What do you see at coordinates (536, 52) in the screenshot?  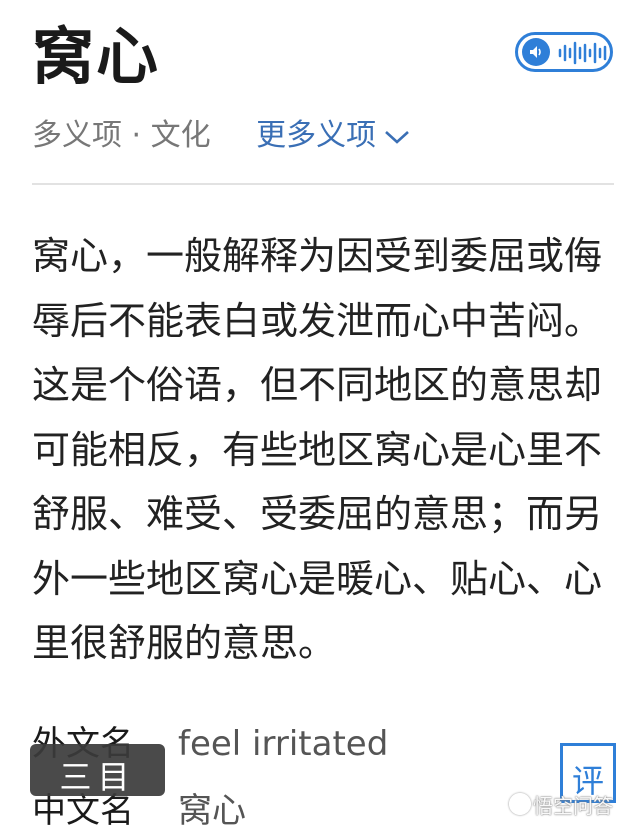 I see `speaker-icon` at bounding box center [536, 52].